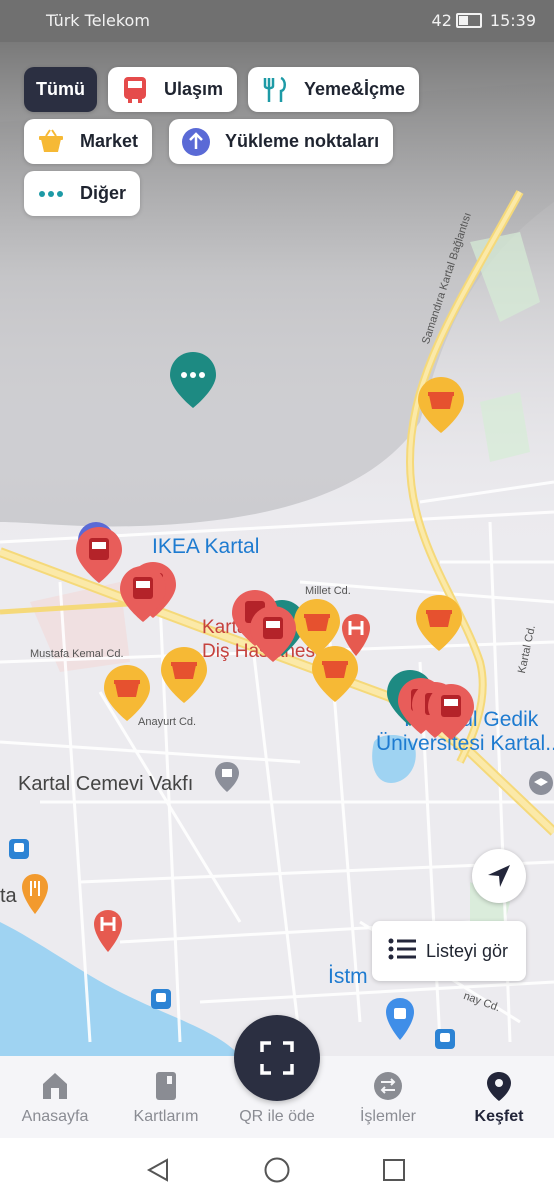 Image resolution: width=554 pixels, height=1200 pixels. Describe the element at coordinates (135, 90) in the screenshot. I see `bus-icon` at that location.